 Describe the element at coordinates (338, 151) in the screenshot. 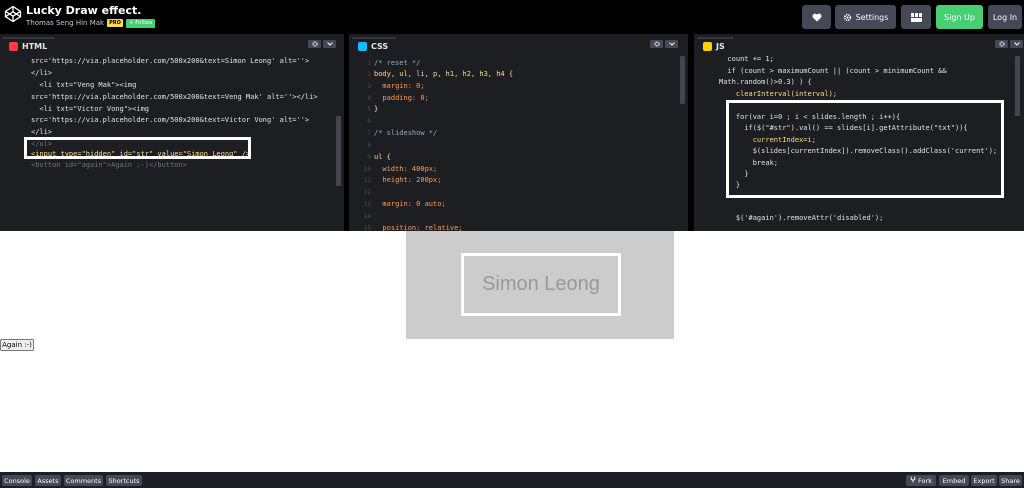

I see `html-scrollbar` at that location.